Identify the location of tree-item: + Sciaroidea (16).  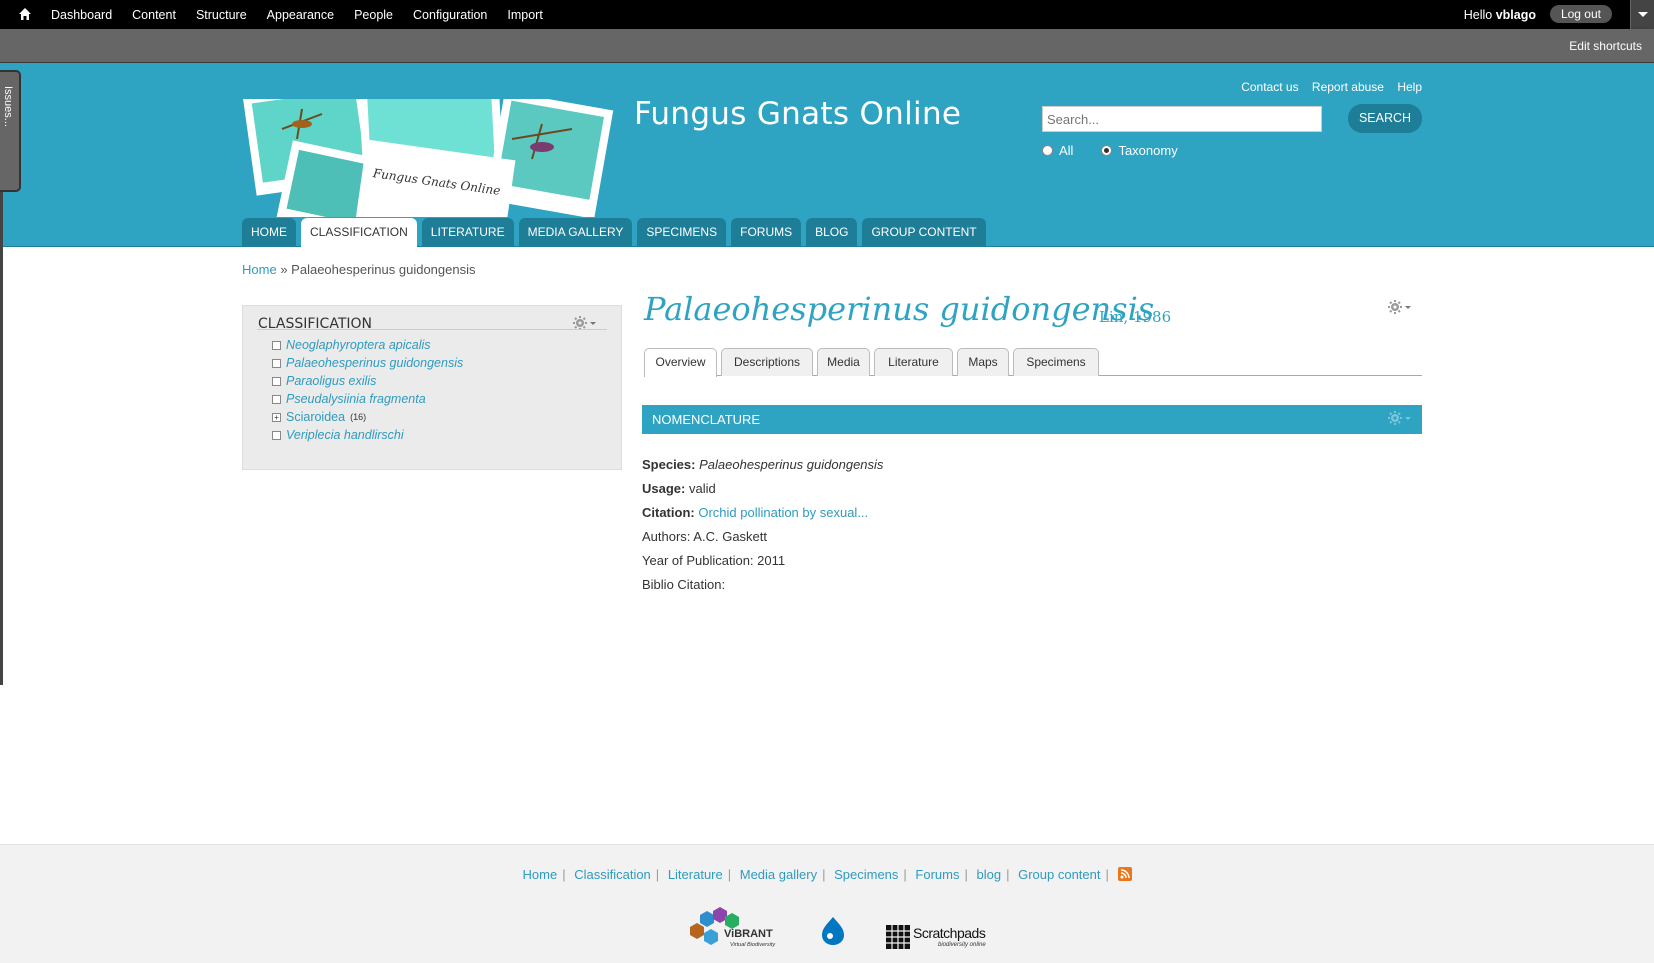
(367, 417).